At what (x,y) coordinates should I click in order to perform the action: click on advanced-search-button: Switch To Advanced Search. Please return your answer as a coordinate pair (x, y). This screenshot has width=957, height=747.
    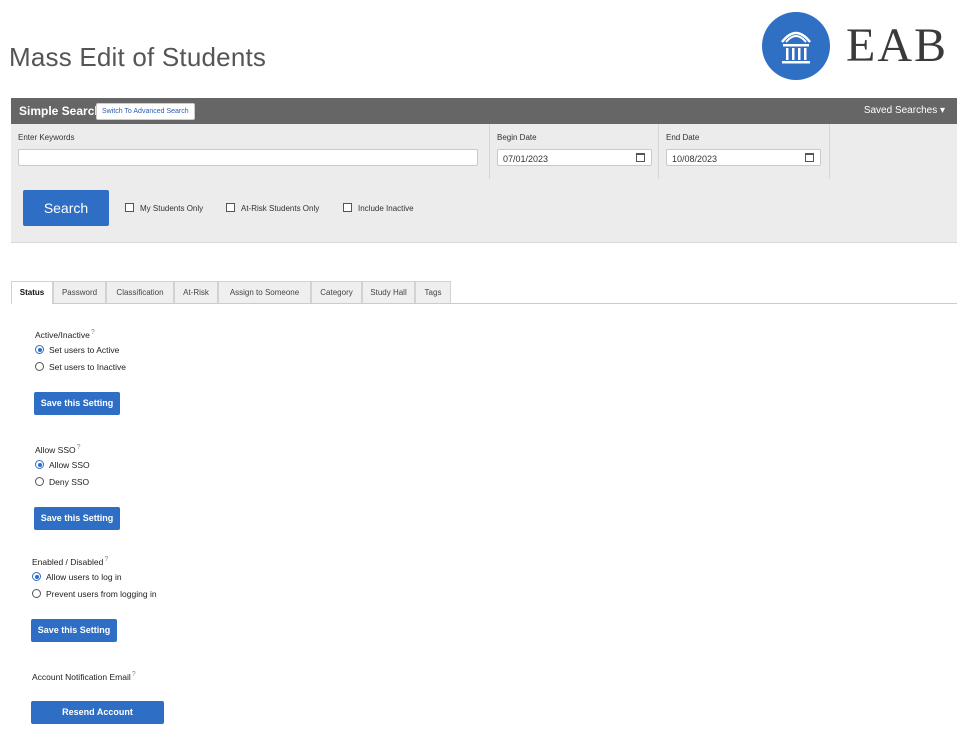
    Looking at the image, I should click on (145, 111).